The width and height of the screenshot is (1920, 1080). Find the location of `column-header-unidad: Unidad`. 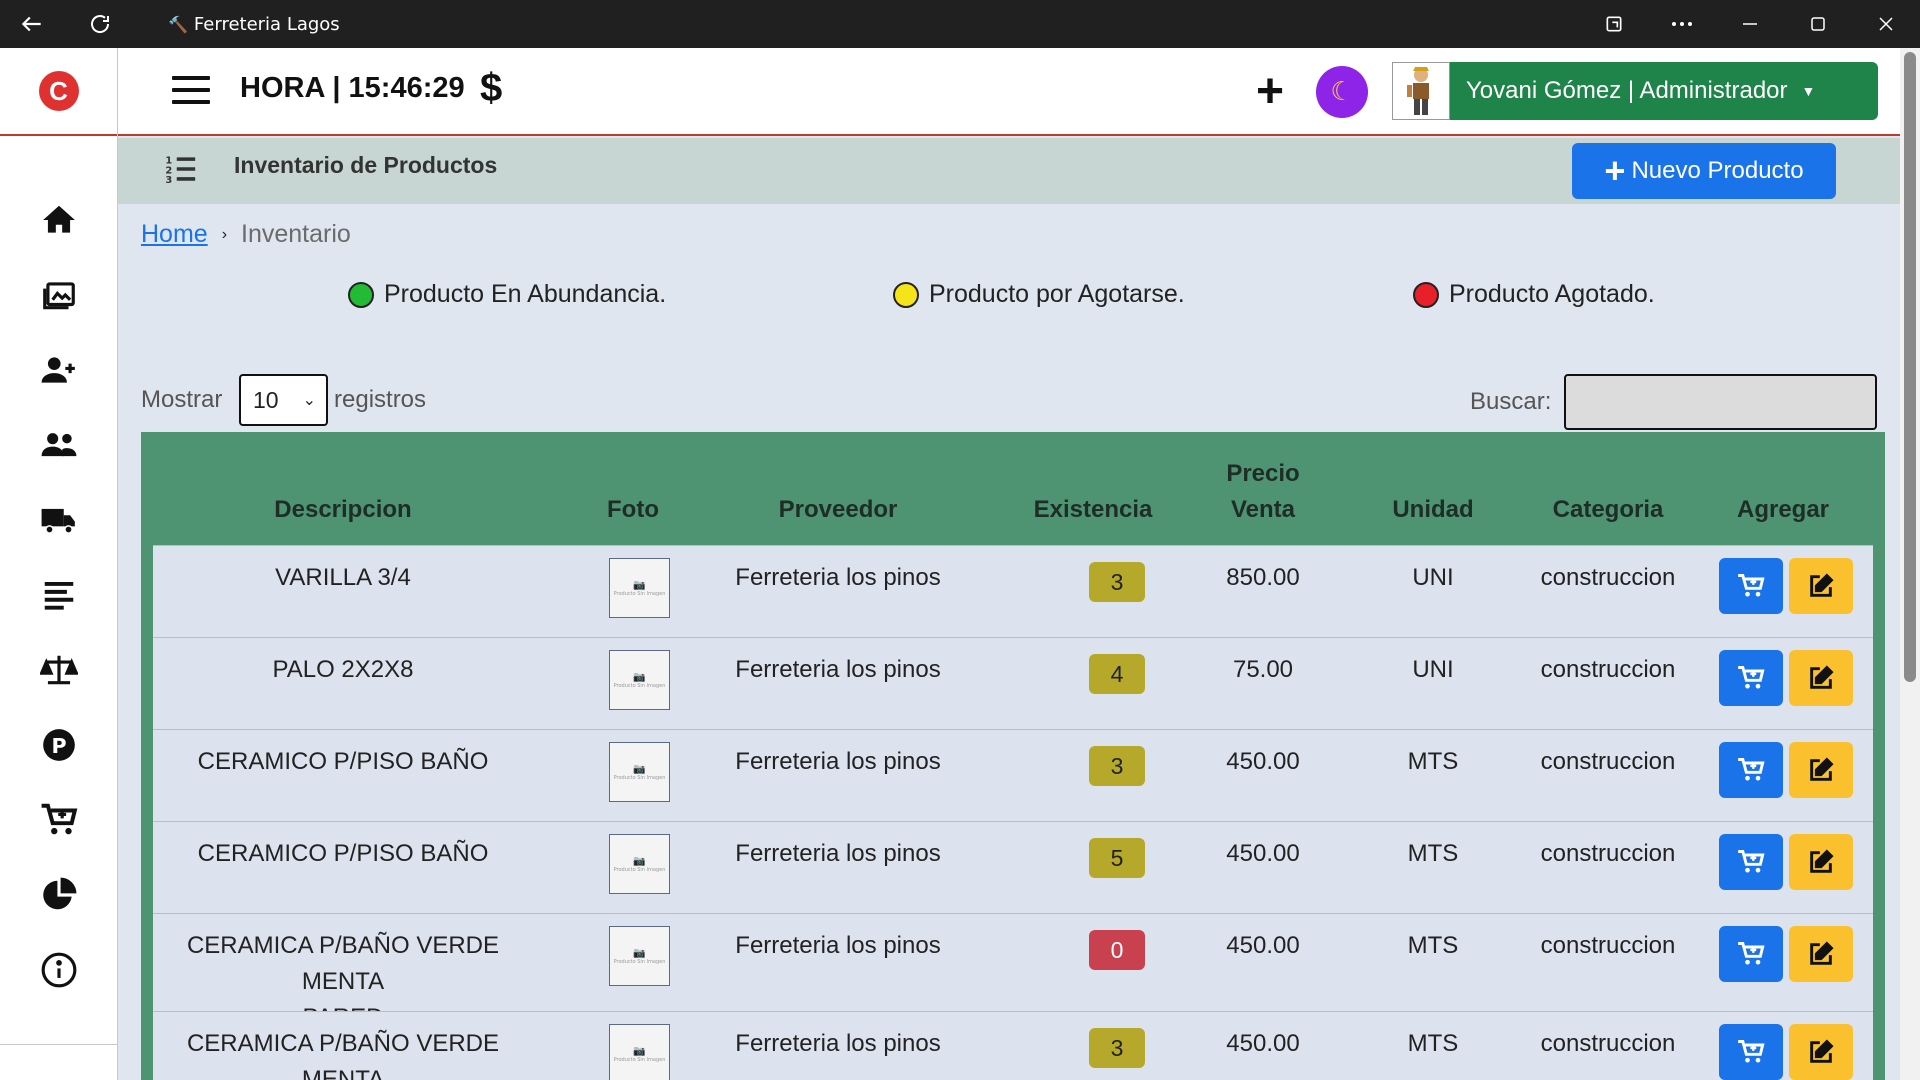

column-header-unidad: Unidad is located at coordinates (1433, 510).